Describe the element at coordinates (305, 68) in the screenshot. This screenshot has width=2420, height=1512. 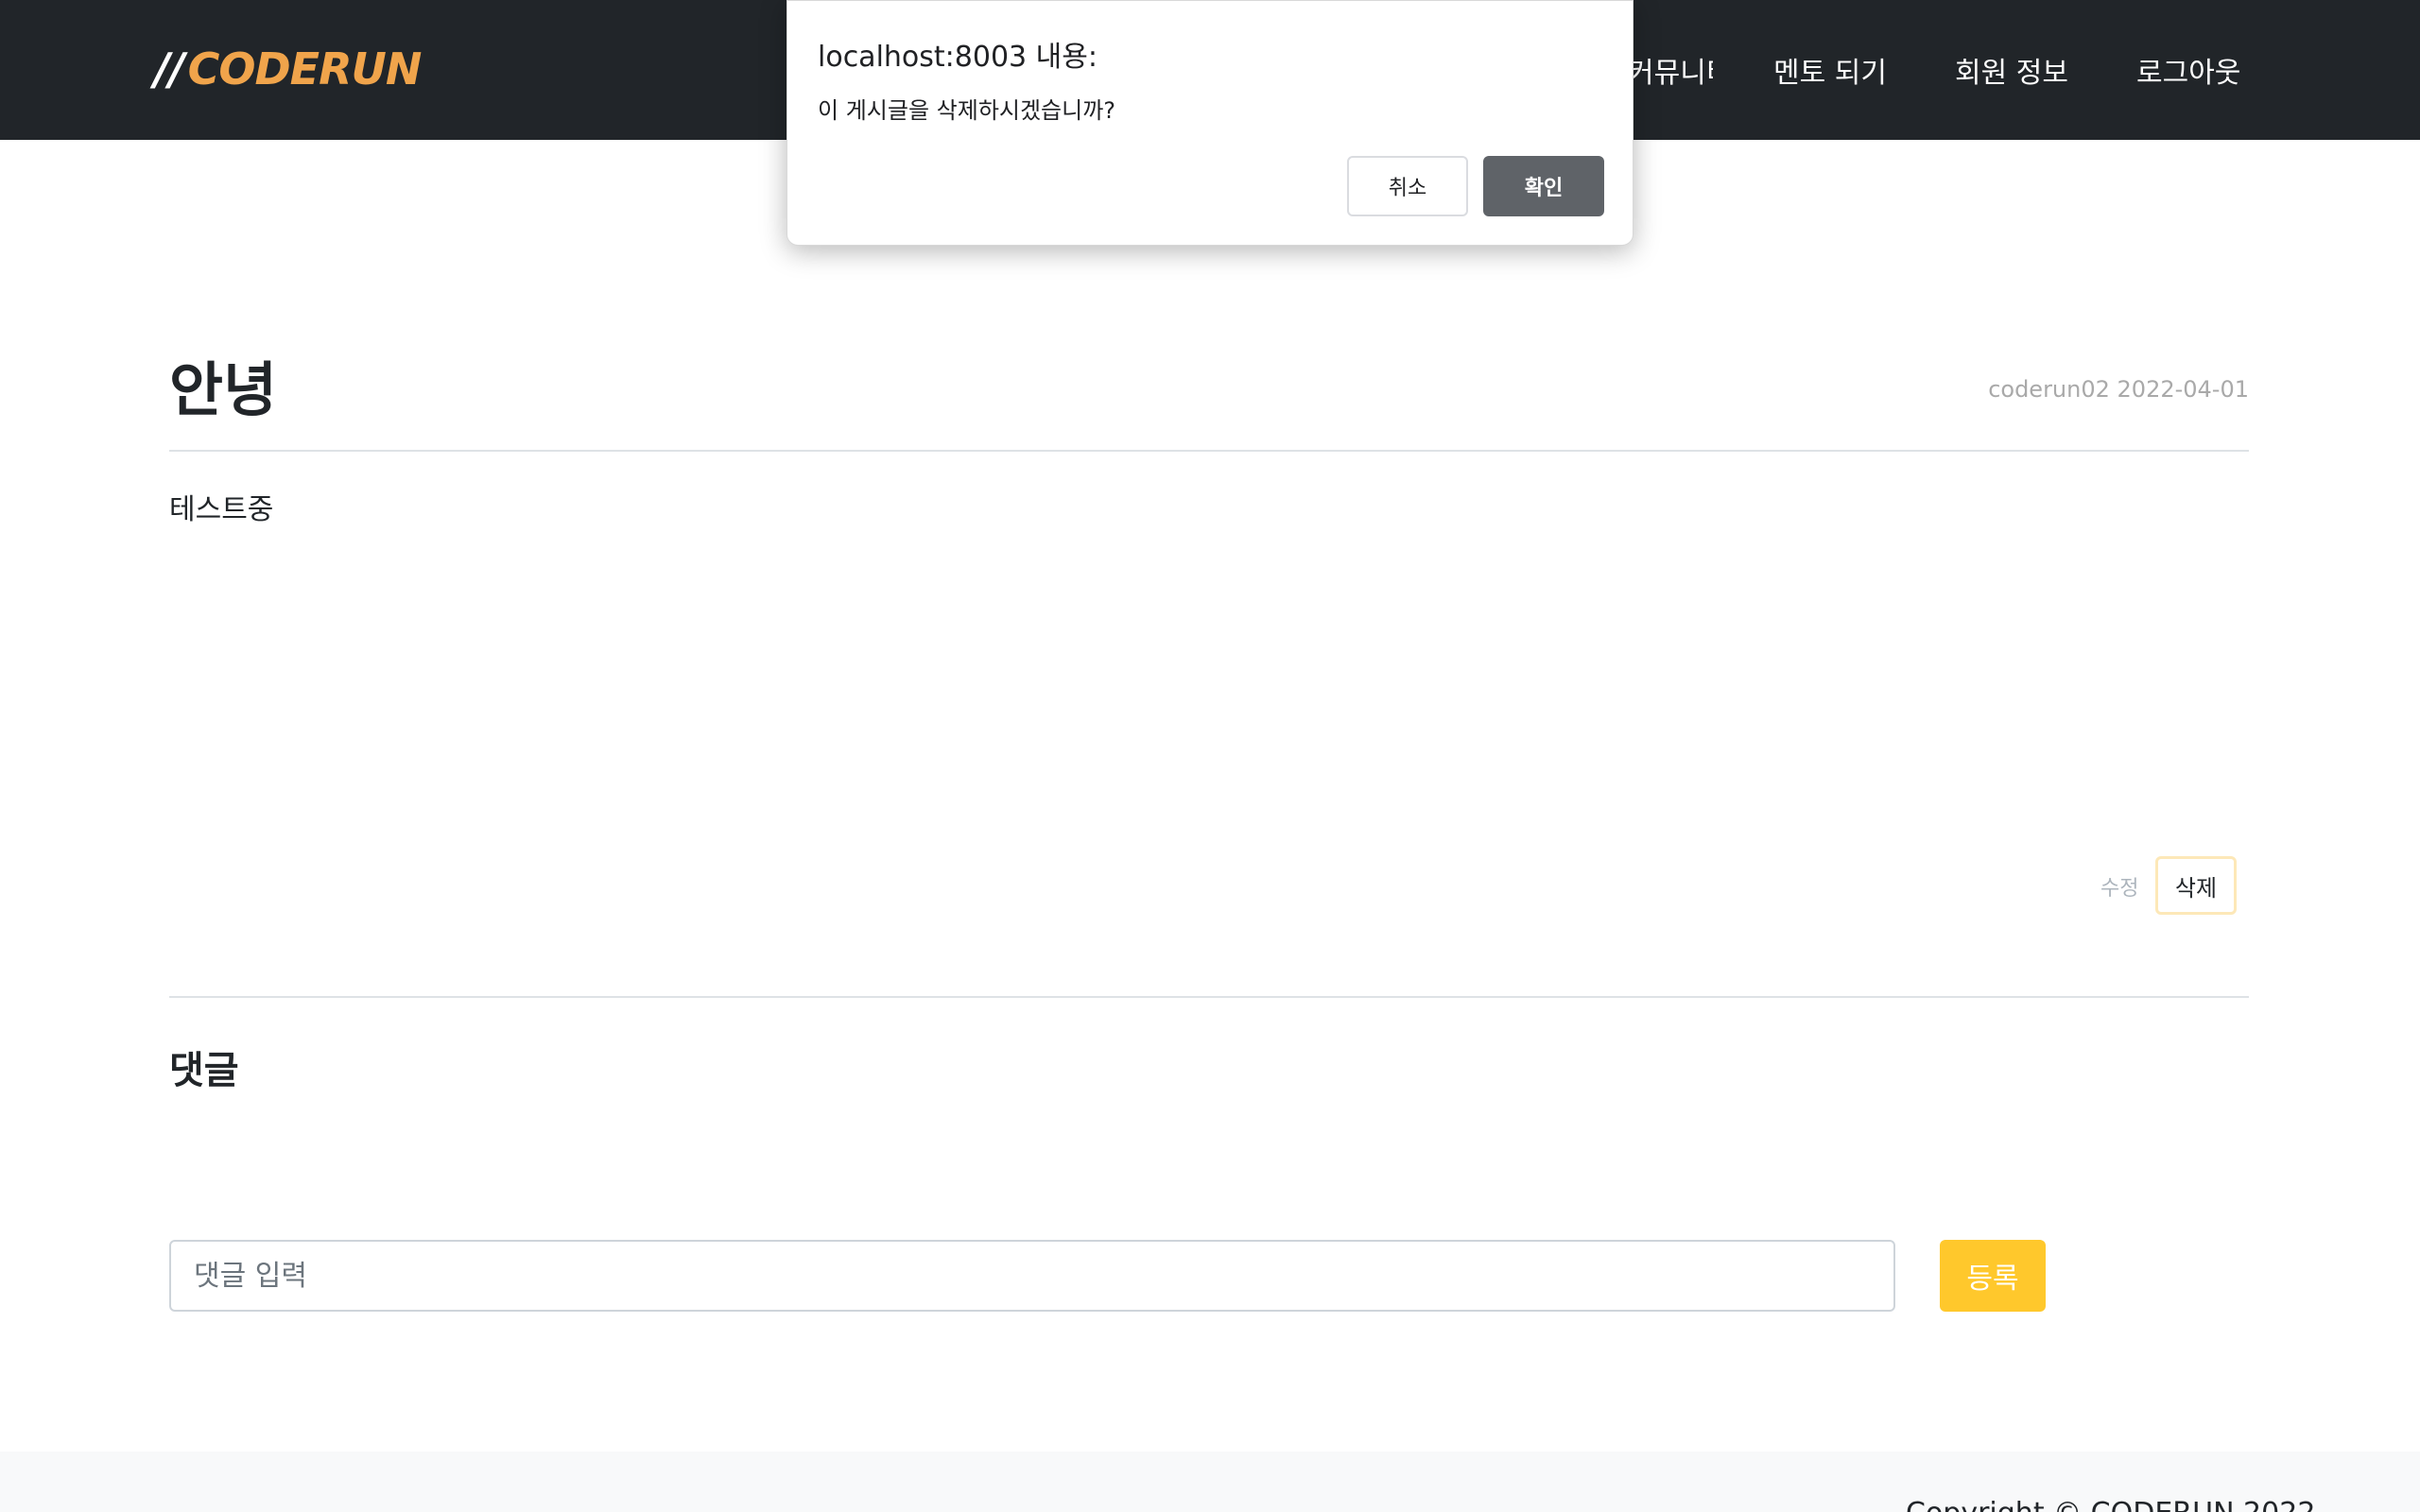
I see `logo-brand: CODERUN` at that location.